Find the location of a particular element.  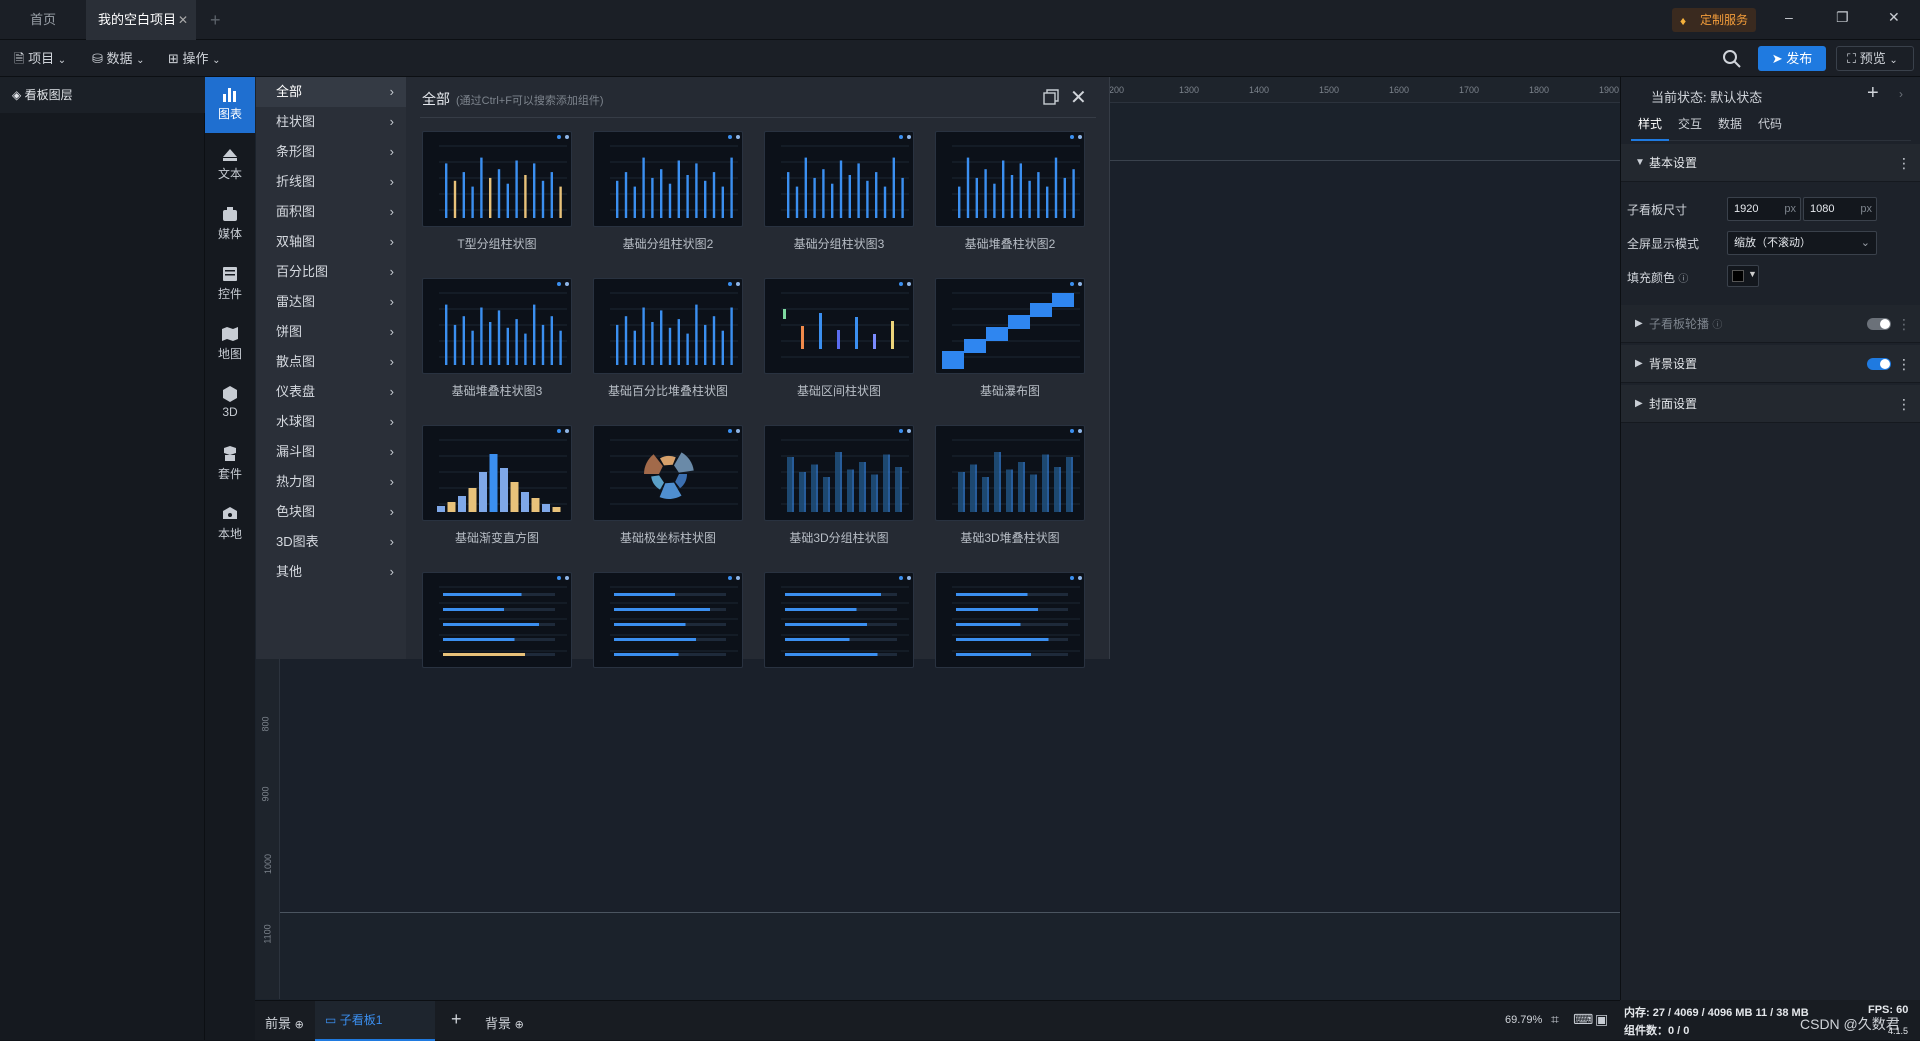

category-item: 柱状图 › is located at coordinates (331, 122).